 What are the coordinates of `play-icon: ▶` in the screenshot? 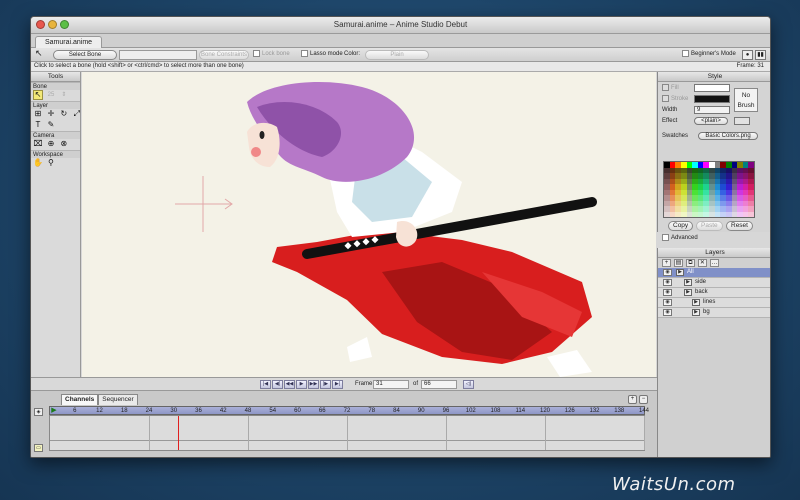 It's located at (301, 384).